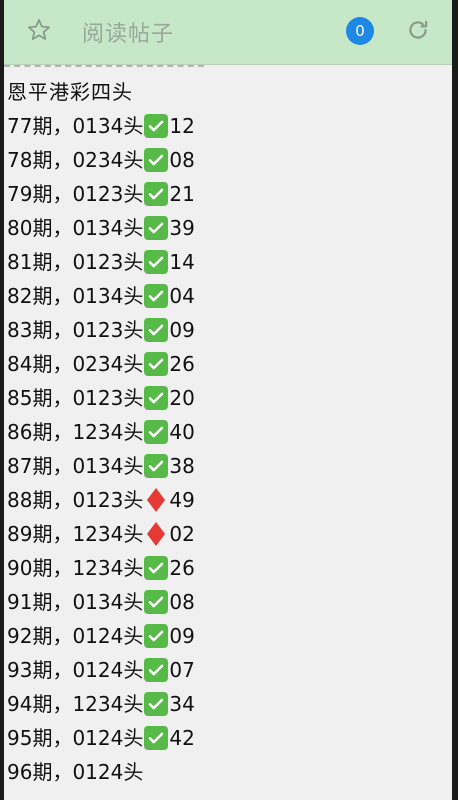 The height and width of the screenshot is (800, 458). I want to click on result-row: 88期， 0123头 49, so click(229, 500).